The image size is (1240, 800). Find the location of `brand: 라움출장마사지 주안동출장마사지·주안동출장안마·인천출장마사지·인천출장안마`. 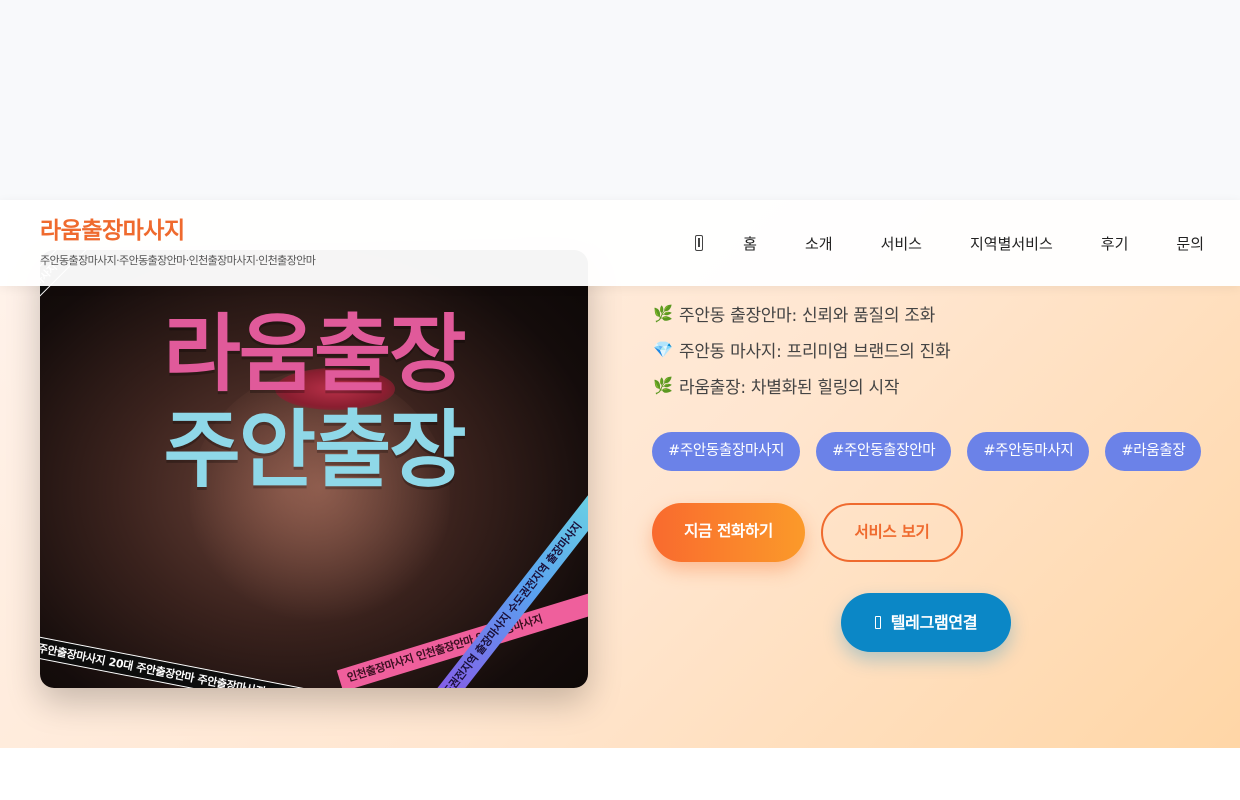

brand: 라움출장마사지 주안동출장마사지·주안동출장안마·인천출장마사지·인천출장안마 is located at coordinates (178, 242).